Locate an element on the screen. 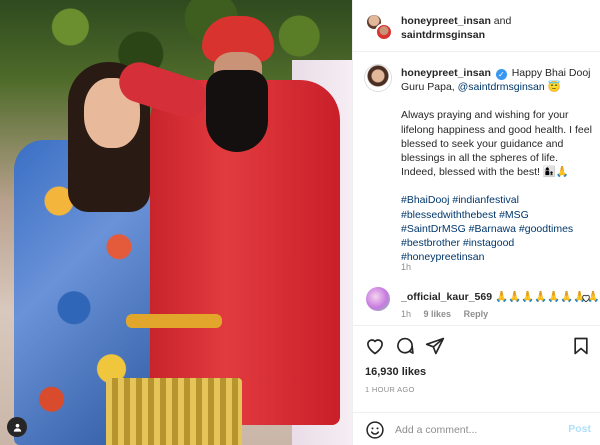 Image resolution: width=600 pixels, height=445 pixels. comment-input is located at coordinates (475, 430).